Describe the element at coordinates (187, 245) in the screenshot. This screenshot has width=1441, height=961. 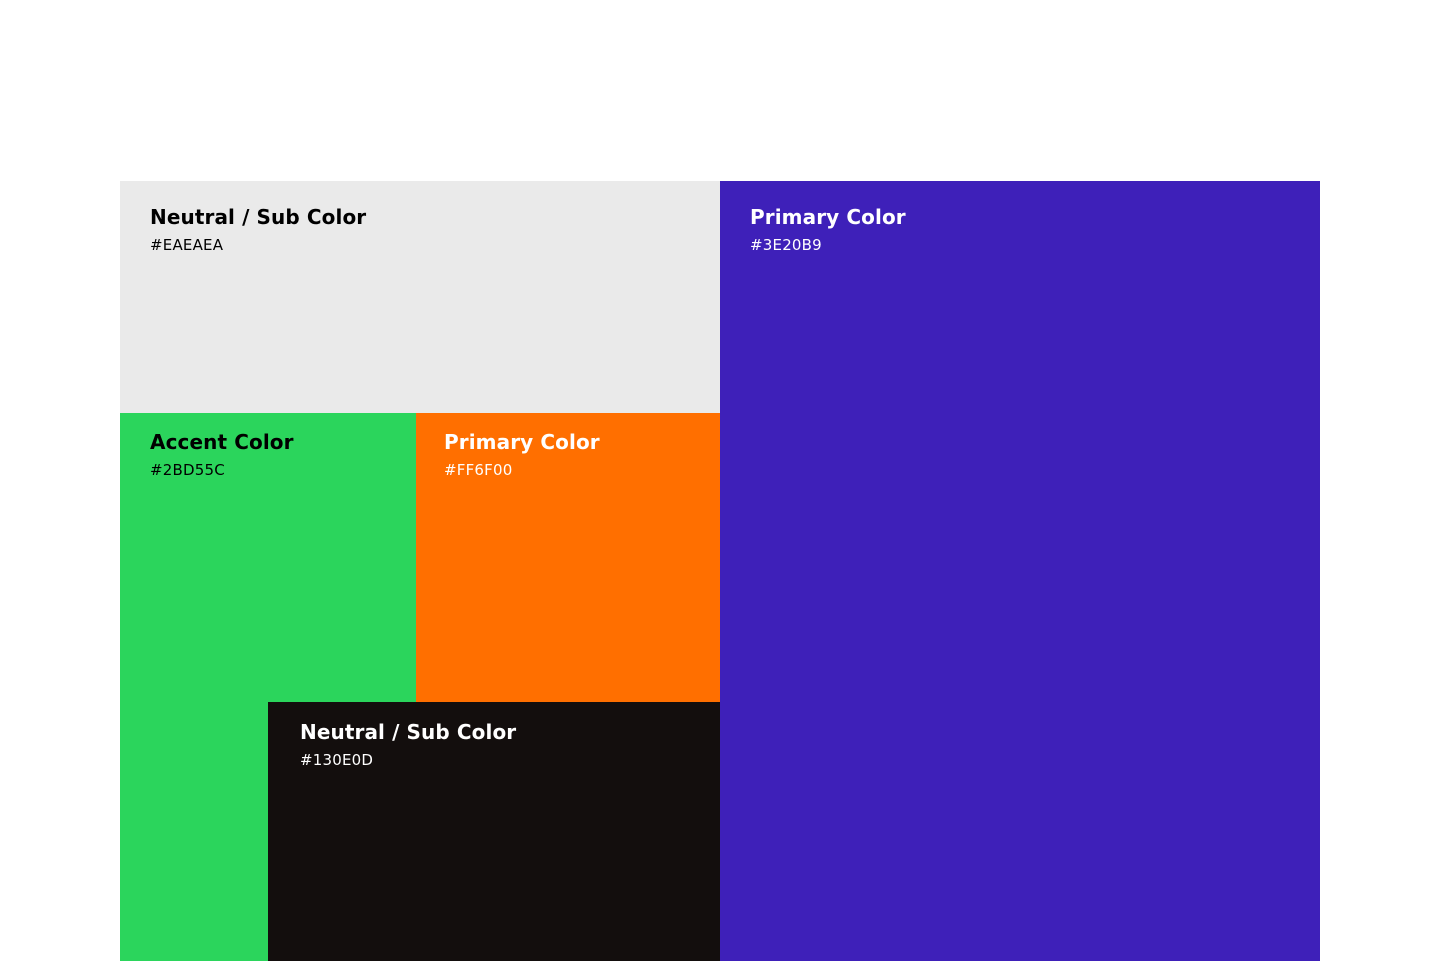
I see `swatch-hex-code: #EAEAEA` at that location.